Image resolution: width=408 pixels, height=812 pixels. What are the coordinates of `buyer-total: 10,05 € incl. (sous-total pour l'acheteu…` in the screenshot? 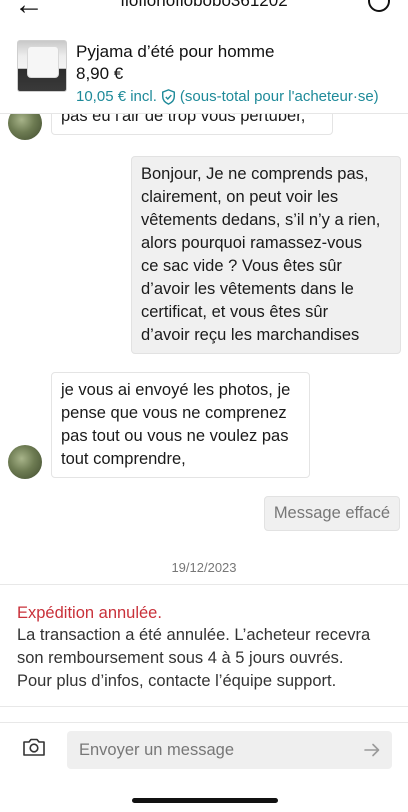 It's located at (227, 96).